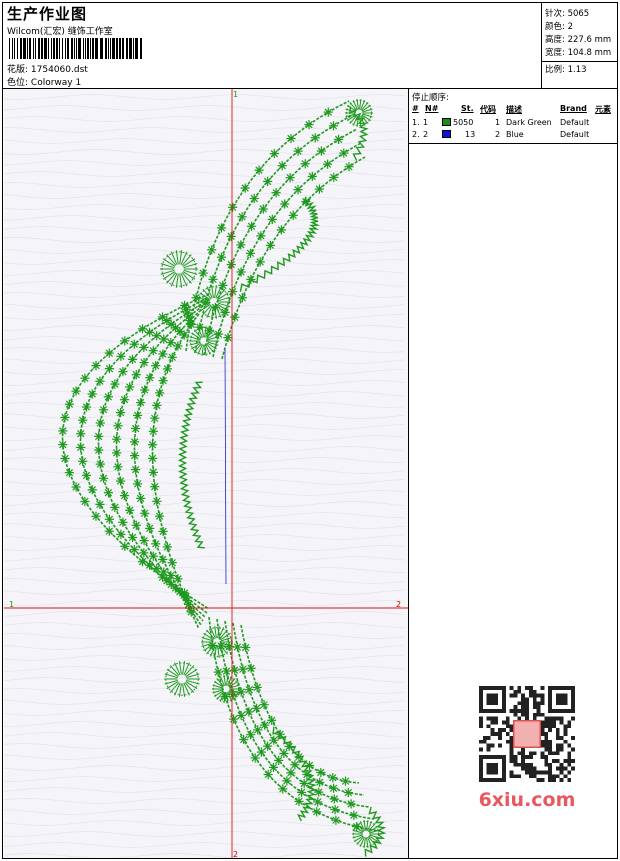 The width and height of the screenshot is (620, 861). I want to click on axis-label-top: 1, so click(236, 94).